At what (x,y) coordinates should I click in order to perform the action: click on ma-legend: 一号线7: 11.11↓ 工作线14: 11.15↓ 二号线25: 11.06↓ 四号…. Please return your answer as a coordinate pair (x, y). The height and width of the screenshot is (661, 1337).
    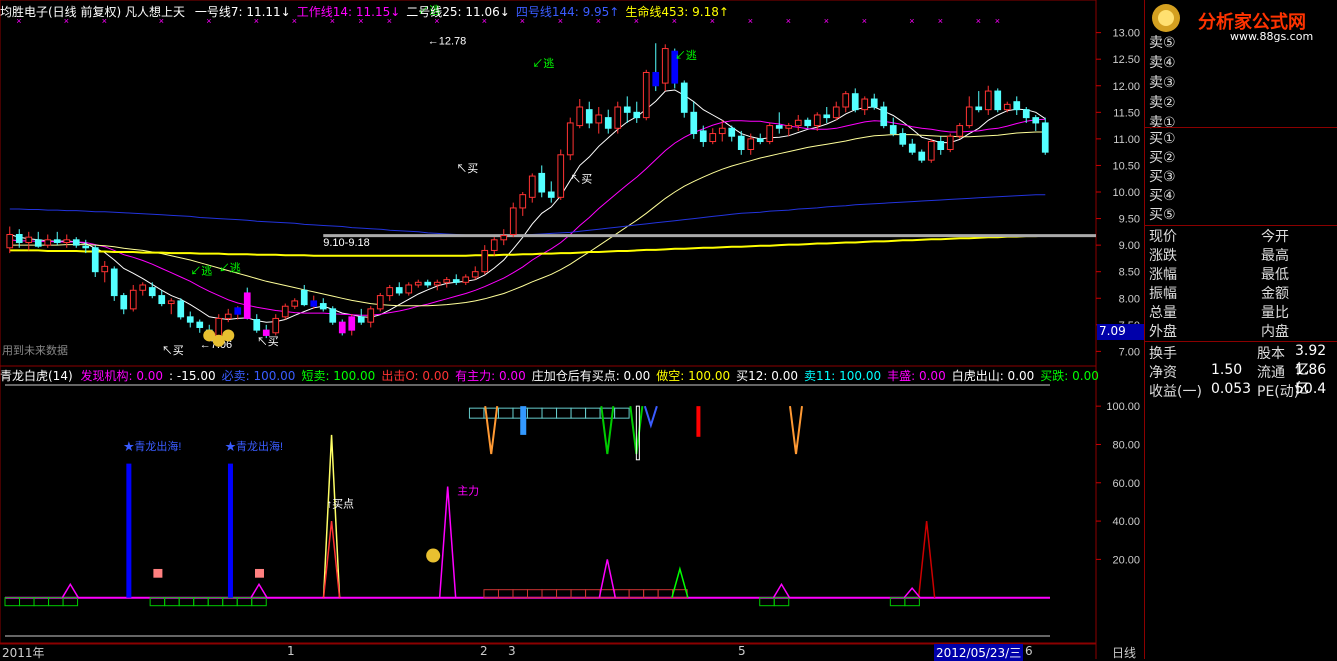
    Looking at the image, I should click on (465, 12).